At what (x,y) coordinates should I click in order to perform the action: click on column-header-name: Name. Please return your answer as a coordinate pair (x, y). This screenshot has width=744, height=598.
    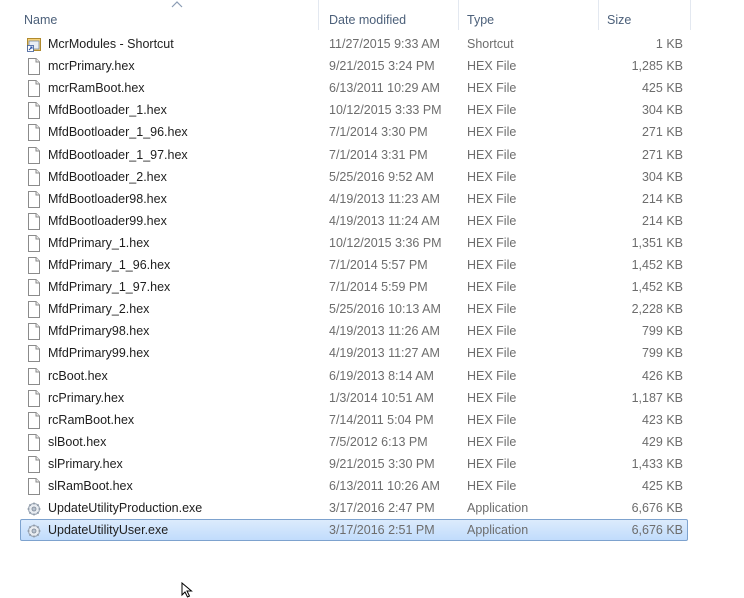
    Looking at the image, I should click on (40, 20).